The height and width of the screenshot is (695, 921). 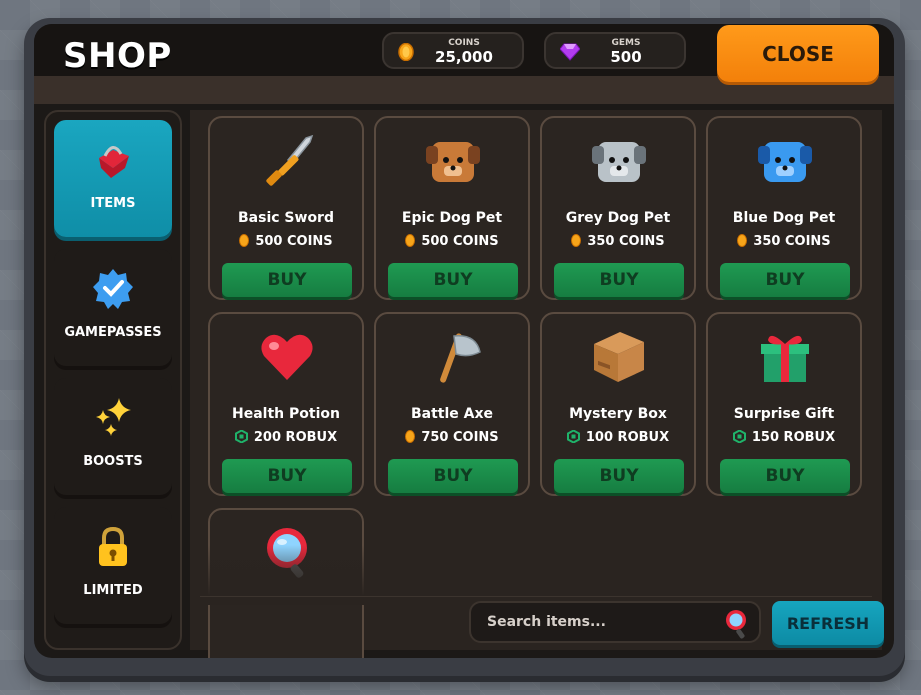 What do you see at coordinates (784, 414) in the screenshot?
I see `item-name: Surprise Gift` at bounding box center [784, 414].